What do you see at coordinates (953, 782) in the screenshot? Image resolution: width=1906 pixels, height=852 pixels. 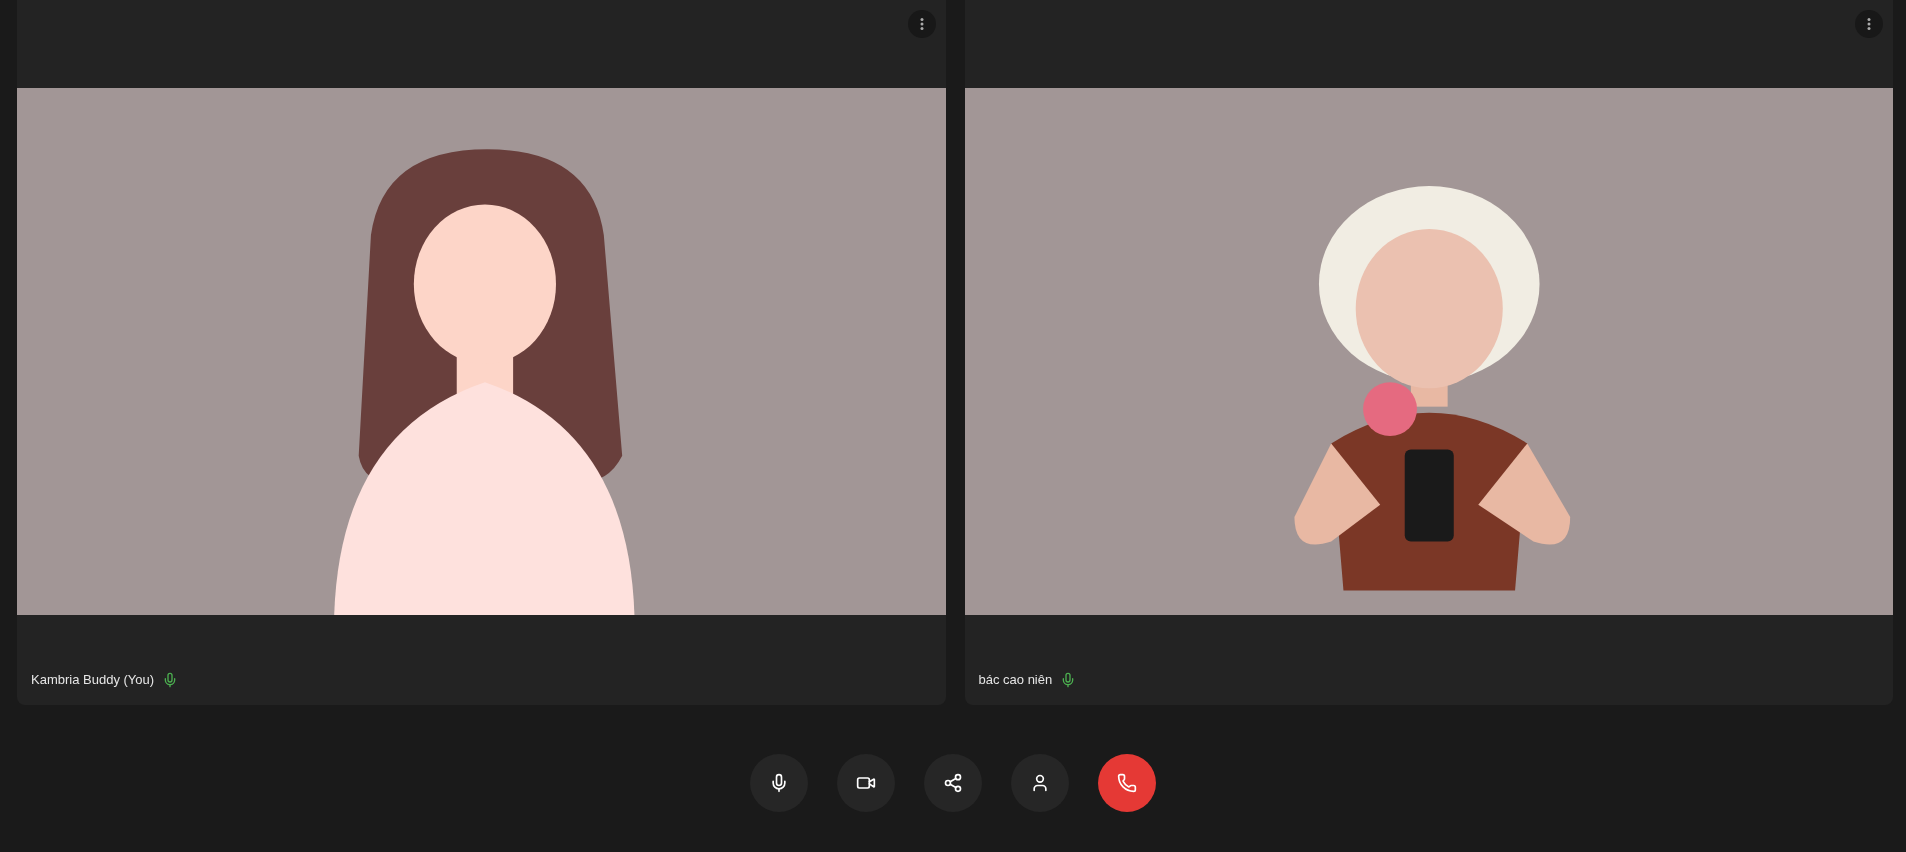 I see `share-icon` at bounding box center [953, 782].